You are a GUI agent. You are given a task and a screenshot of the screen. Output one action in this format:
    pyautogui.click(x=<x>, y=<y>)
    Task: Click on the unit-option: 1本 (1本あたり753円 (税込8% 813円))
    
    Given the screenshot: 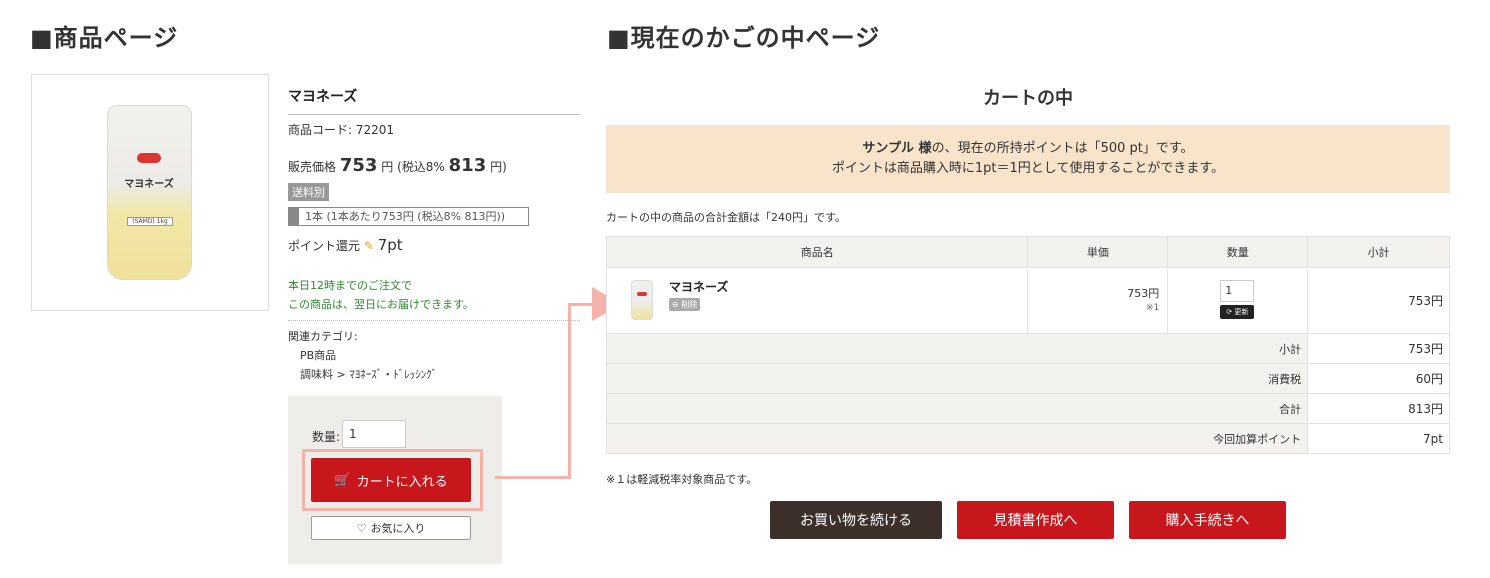 What is the action you would take?
    pyautogui.click(x=408, y=216)
    